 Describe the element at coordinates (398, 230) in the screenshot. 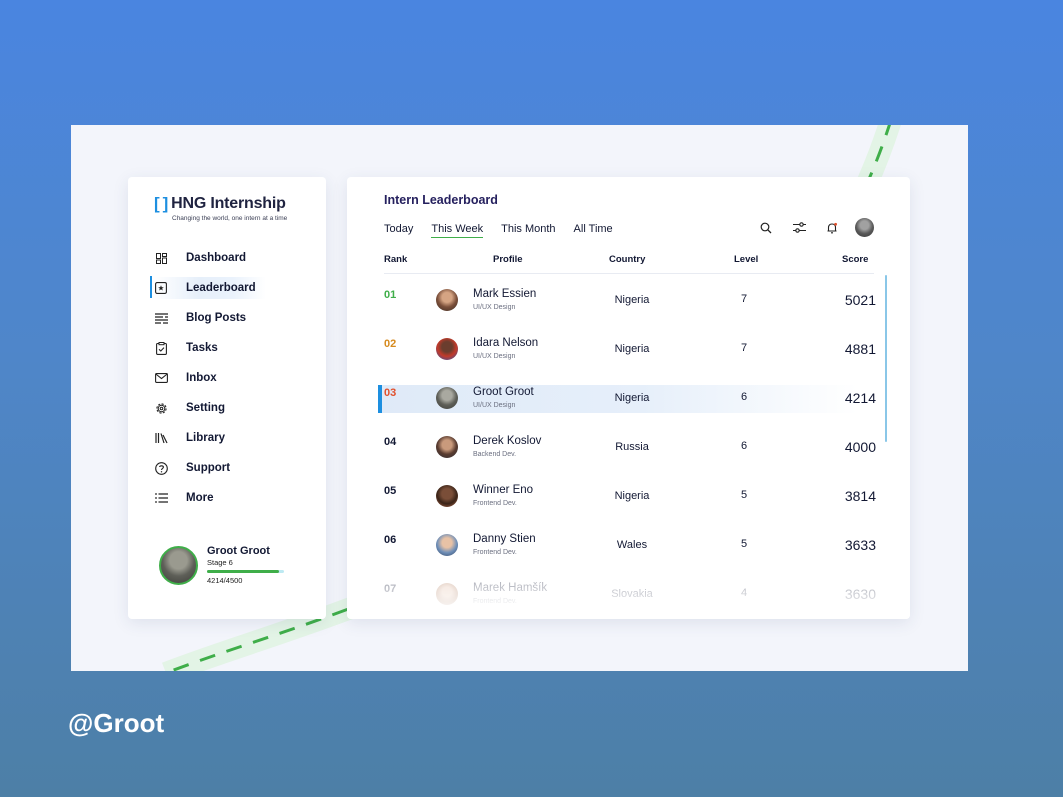

I see `tab-today: Today` at that location.